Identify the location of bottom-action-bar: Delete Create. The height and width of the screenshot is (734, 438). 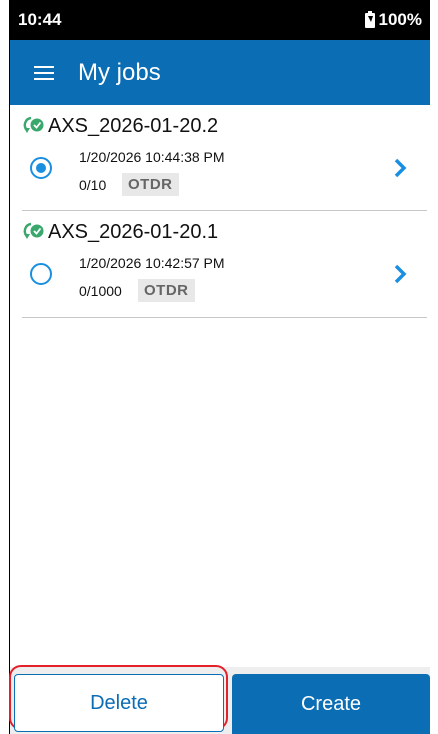
(219, 699).